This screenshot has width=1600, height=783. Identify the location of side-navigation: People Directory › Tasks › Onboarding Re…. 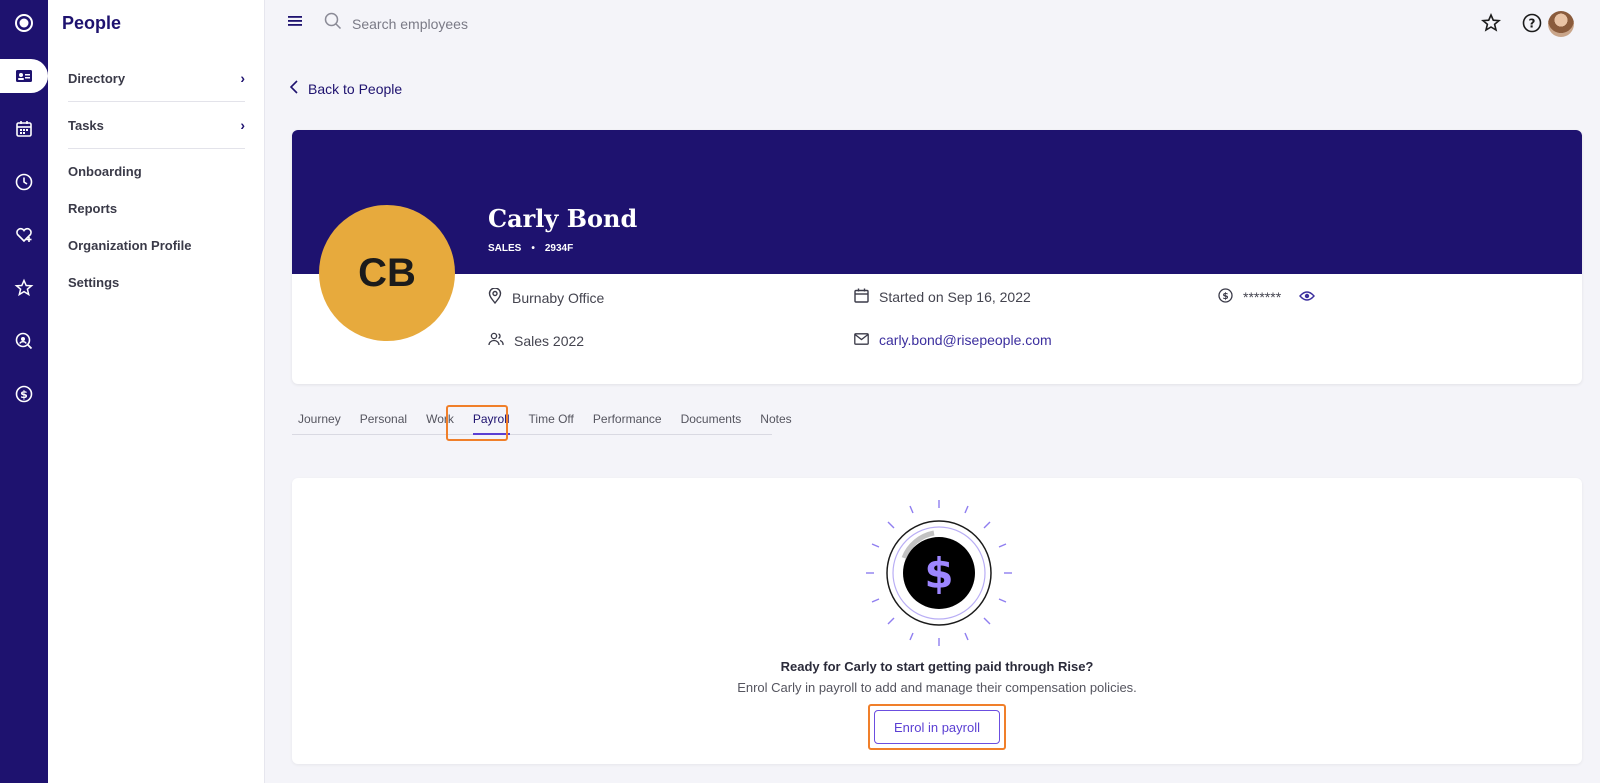
(156, 391).